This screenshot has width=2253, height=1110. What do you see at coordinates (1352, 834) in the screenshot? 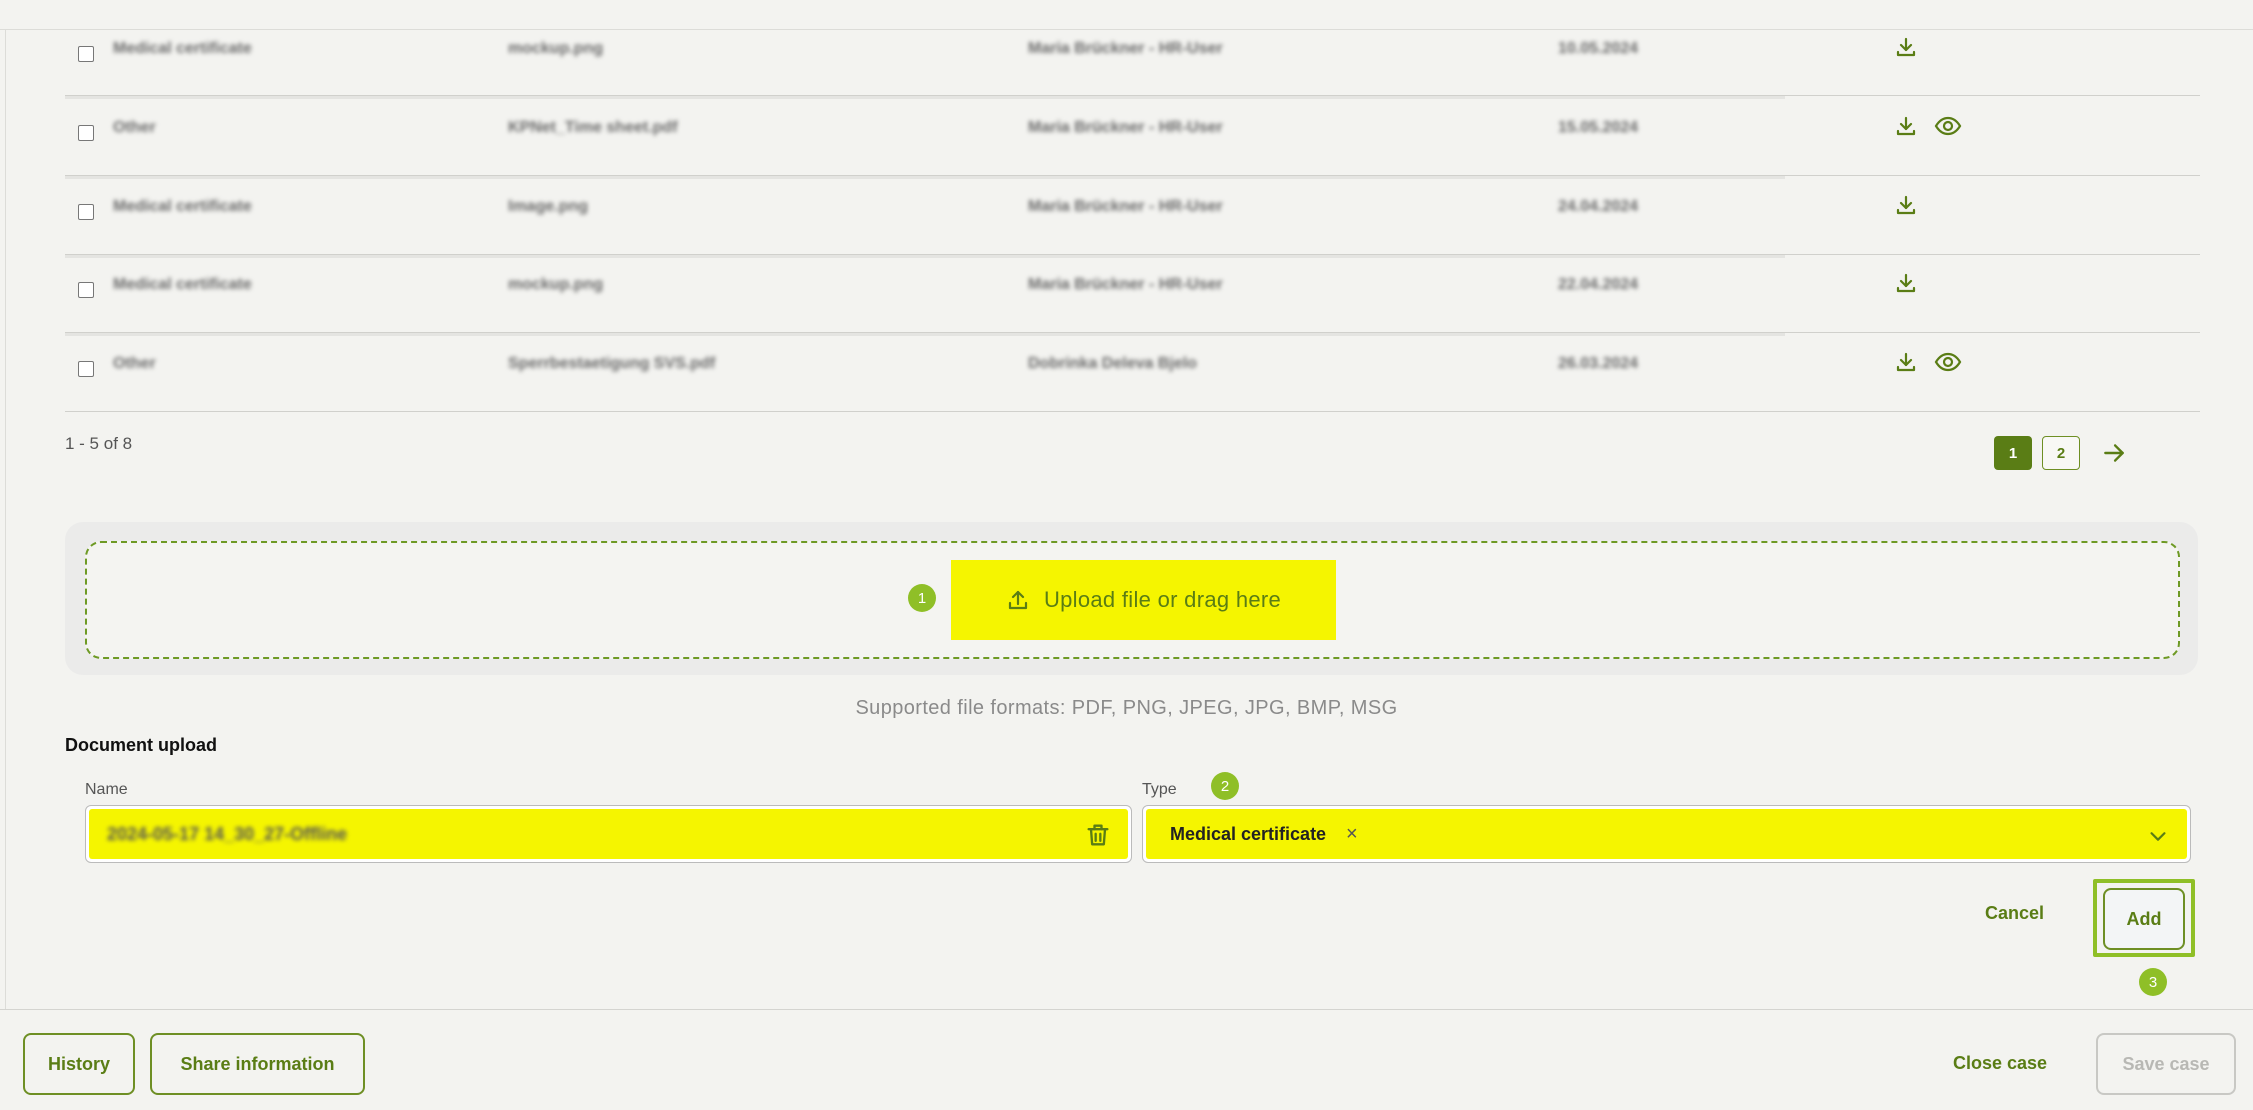
I see `clear-type-icon: ×` at bounding box center [1352, 834].